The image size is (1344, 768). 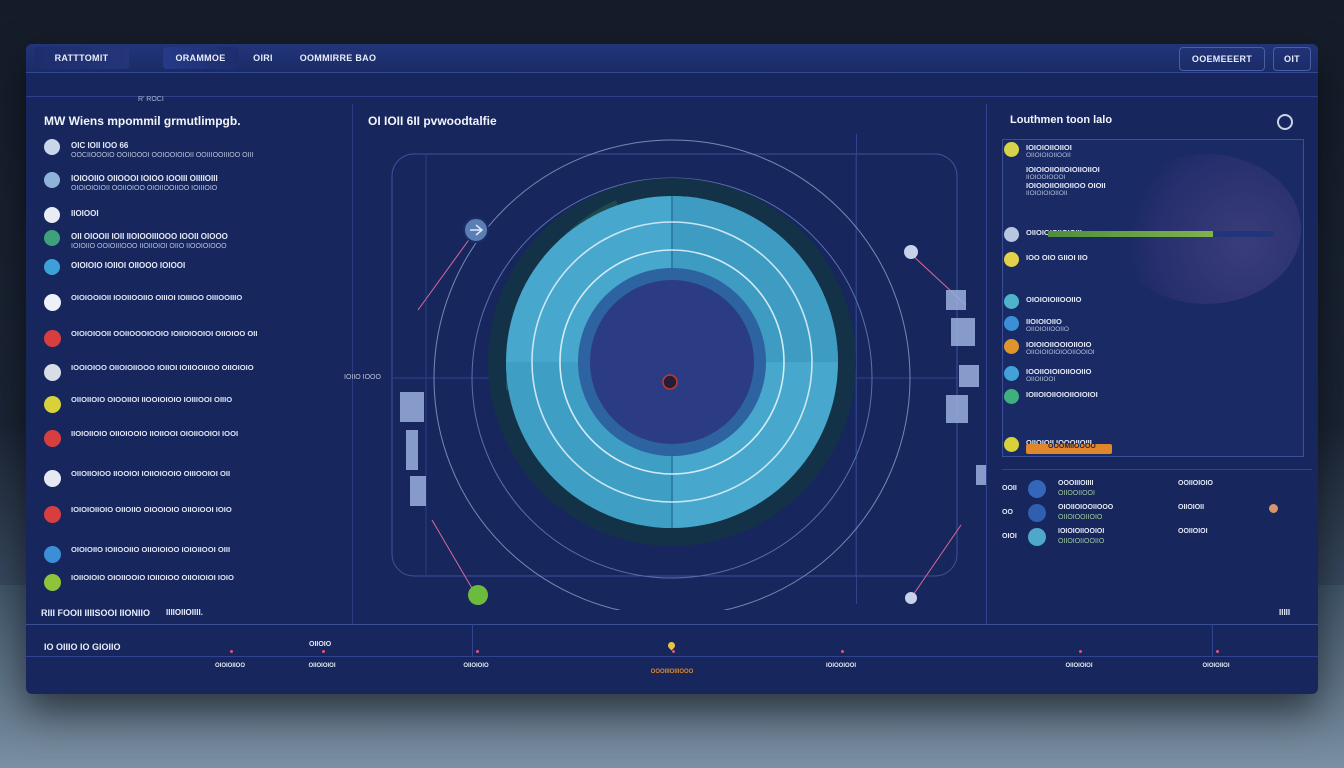 I want to click on progress-fill, so click(x=1130, y=234).